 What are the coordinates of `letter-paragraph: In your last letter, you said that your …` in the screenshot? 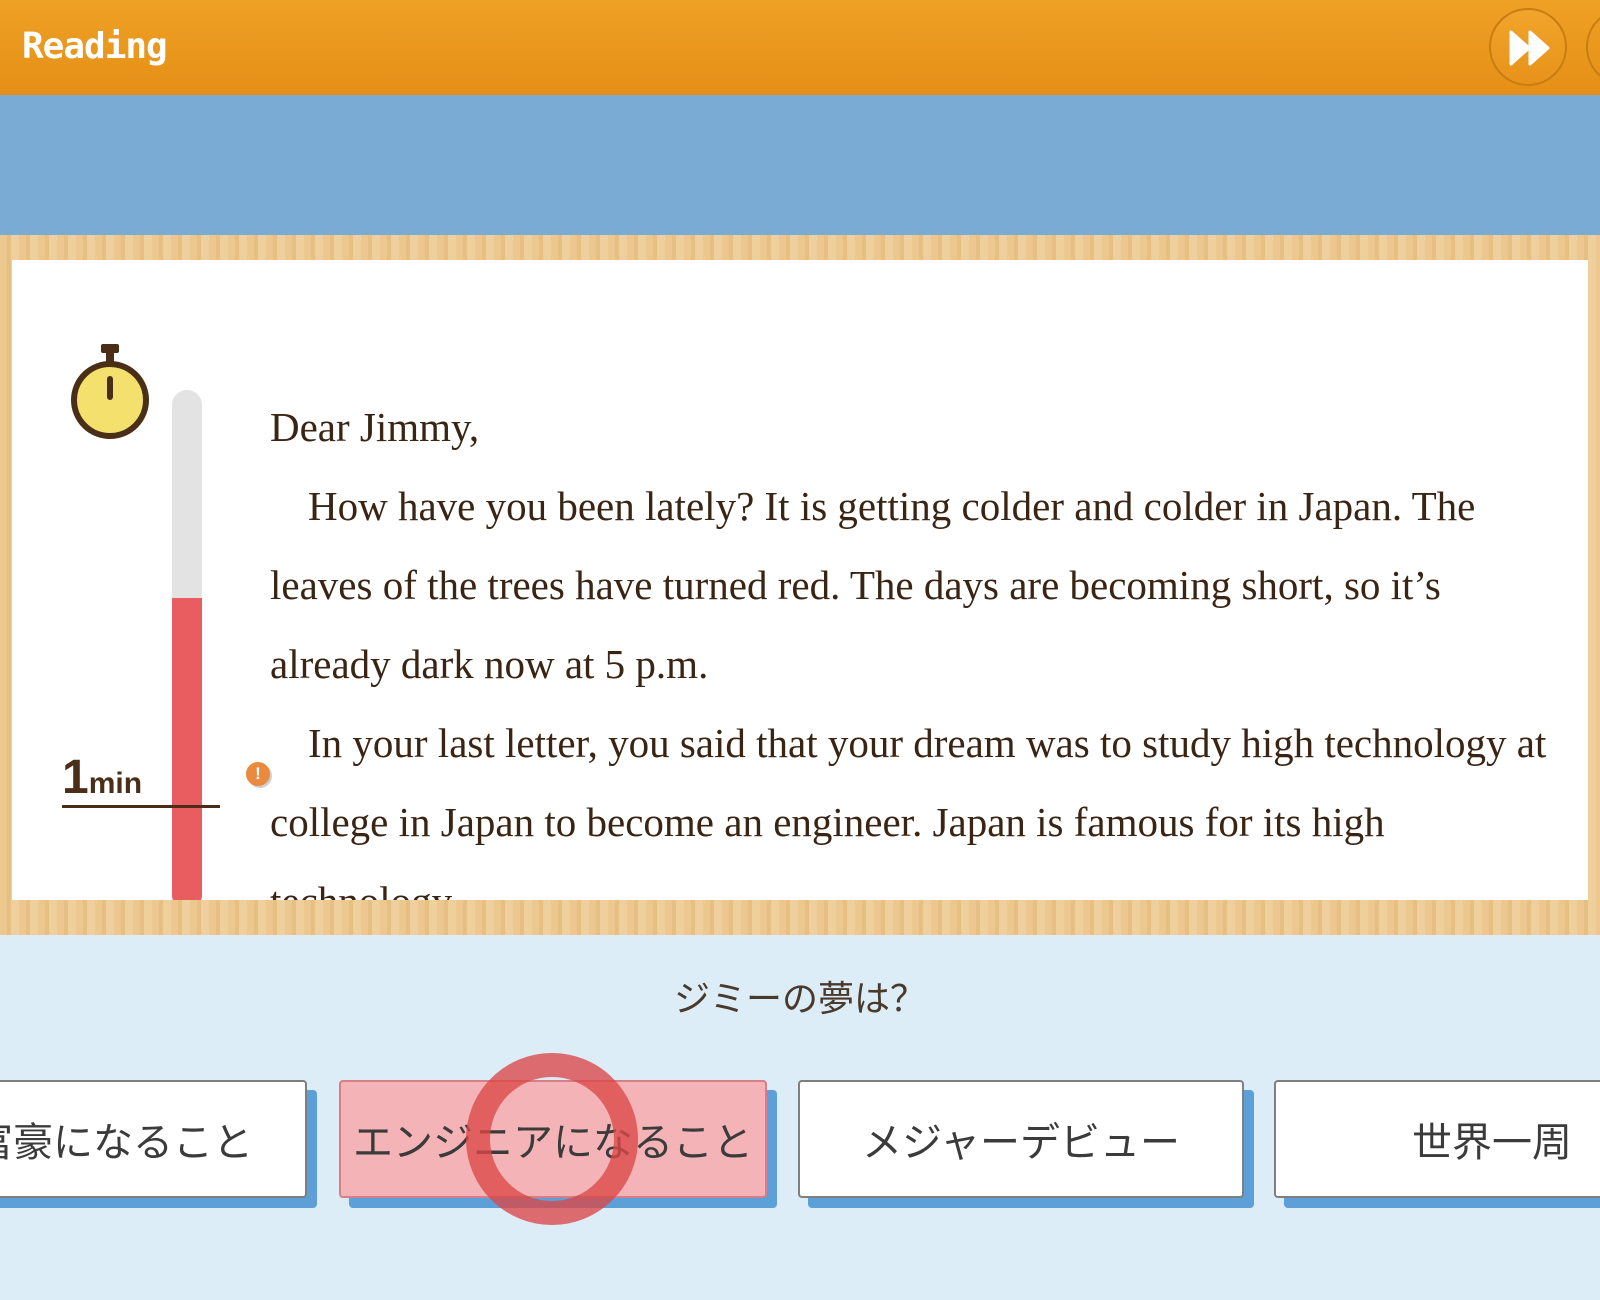 It's located at (908, 810).